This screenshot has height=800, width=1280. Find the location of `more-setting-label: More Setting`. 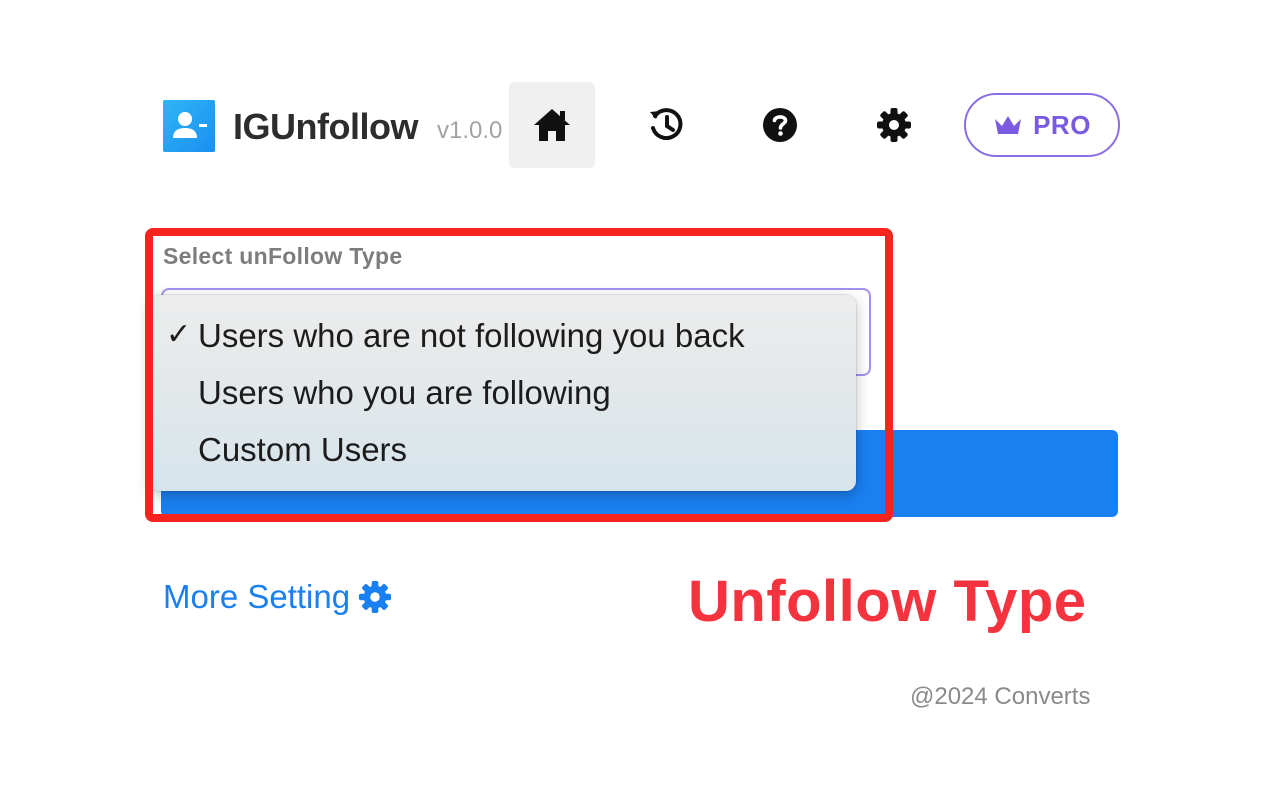

more-setting-label: More Setting is located at coordinates (257, 596).